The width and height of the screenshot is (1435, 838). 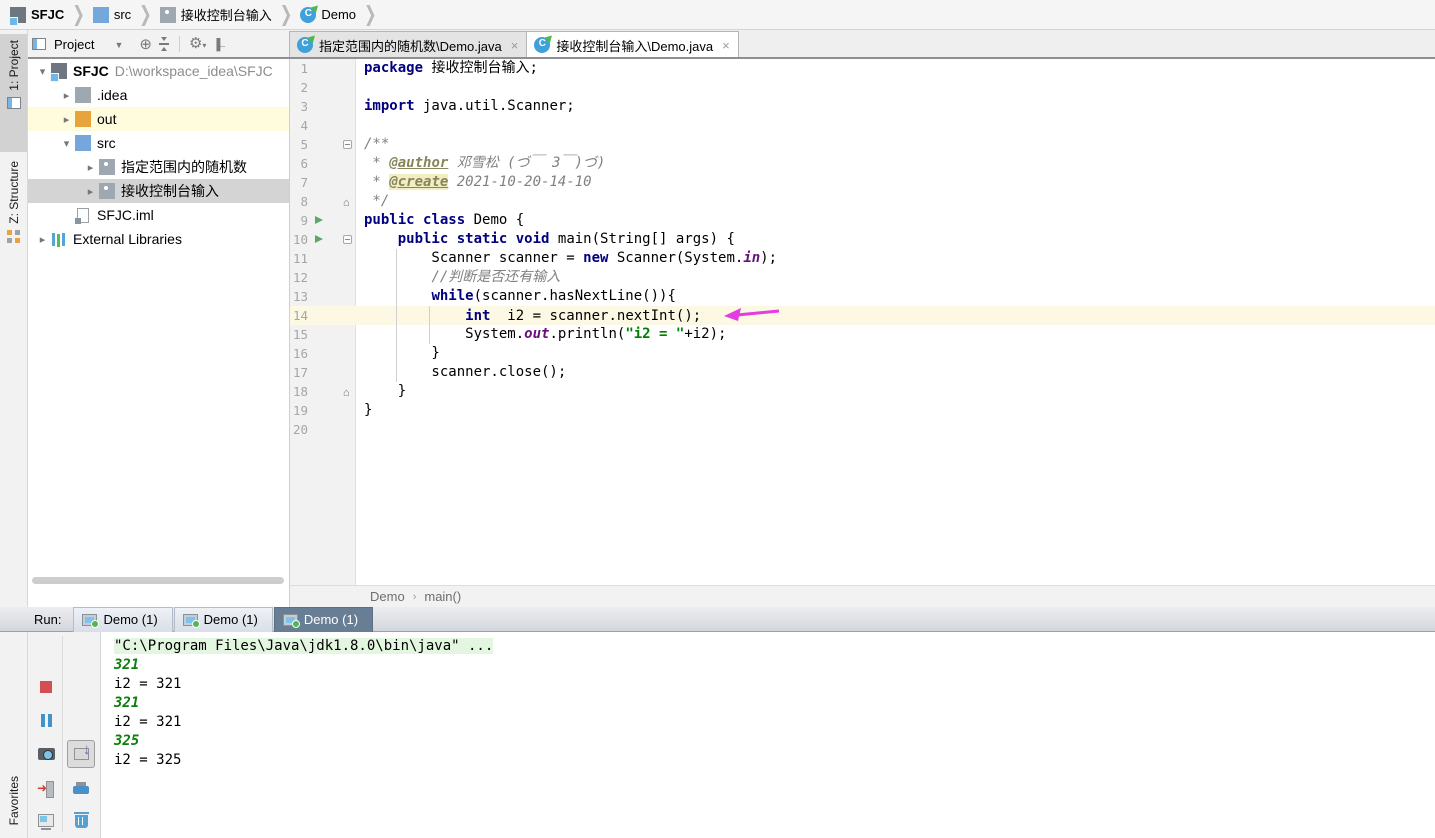 What do you see at coordinates (46, 653) in the screenshot?
I see `rerun-button` at bounding box center [46, 653].